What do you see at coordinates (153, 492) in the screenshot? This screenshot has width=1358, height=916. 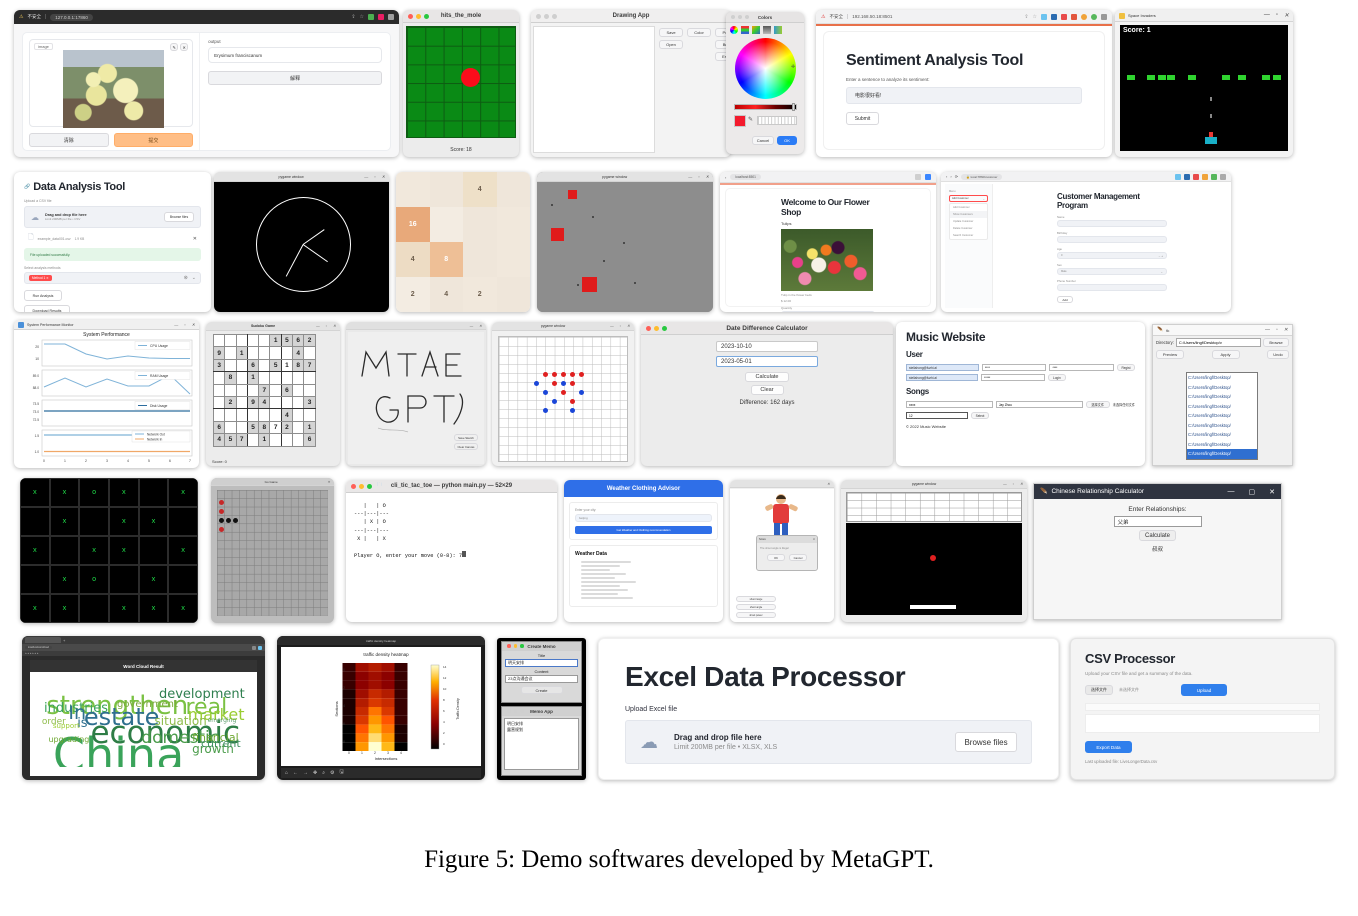 I see `mine-cell` at bounding box center [153, 492].